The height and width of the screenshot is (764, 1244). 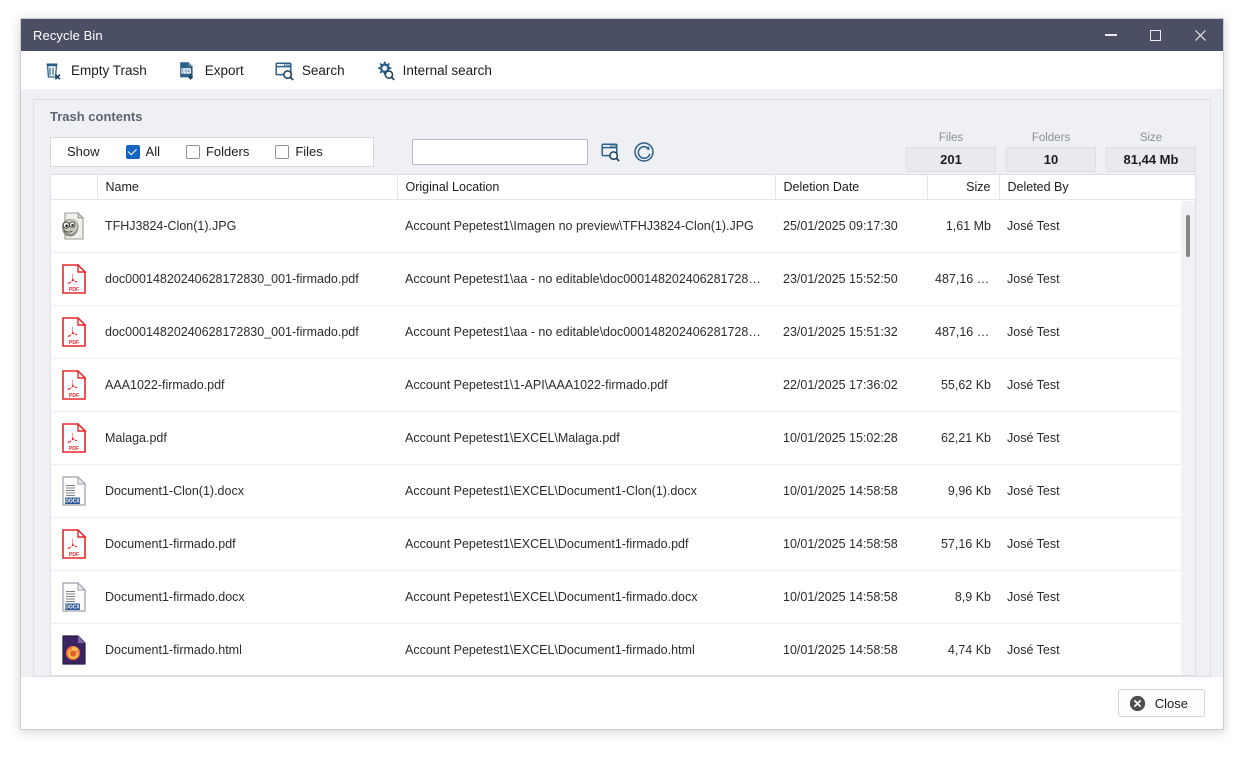 What do you see at coordinates (1200, 35) in the screenshot?
I see `close-window-button` at bounding box center [1200, 35].